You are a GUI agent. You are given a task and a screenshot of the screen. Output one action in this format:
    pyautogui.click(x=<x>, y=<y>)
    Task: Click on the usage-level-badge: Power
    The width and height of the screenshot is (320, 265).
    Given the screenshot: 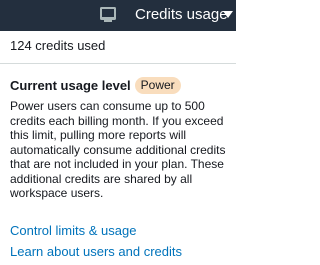 What is the action you would take?
    pyautogui.click(x=157, y=85)
    